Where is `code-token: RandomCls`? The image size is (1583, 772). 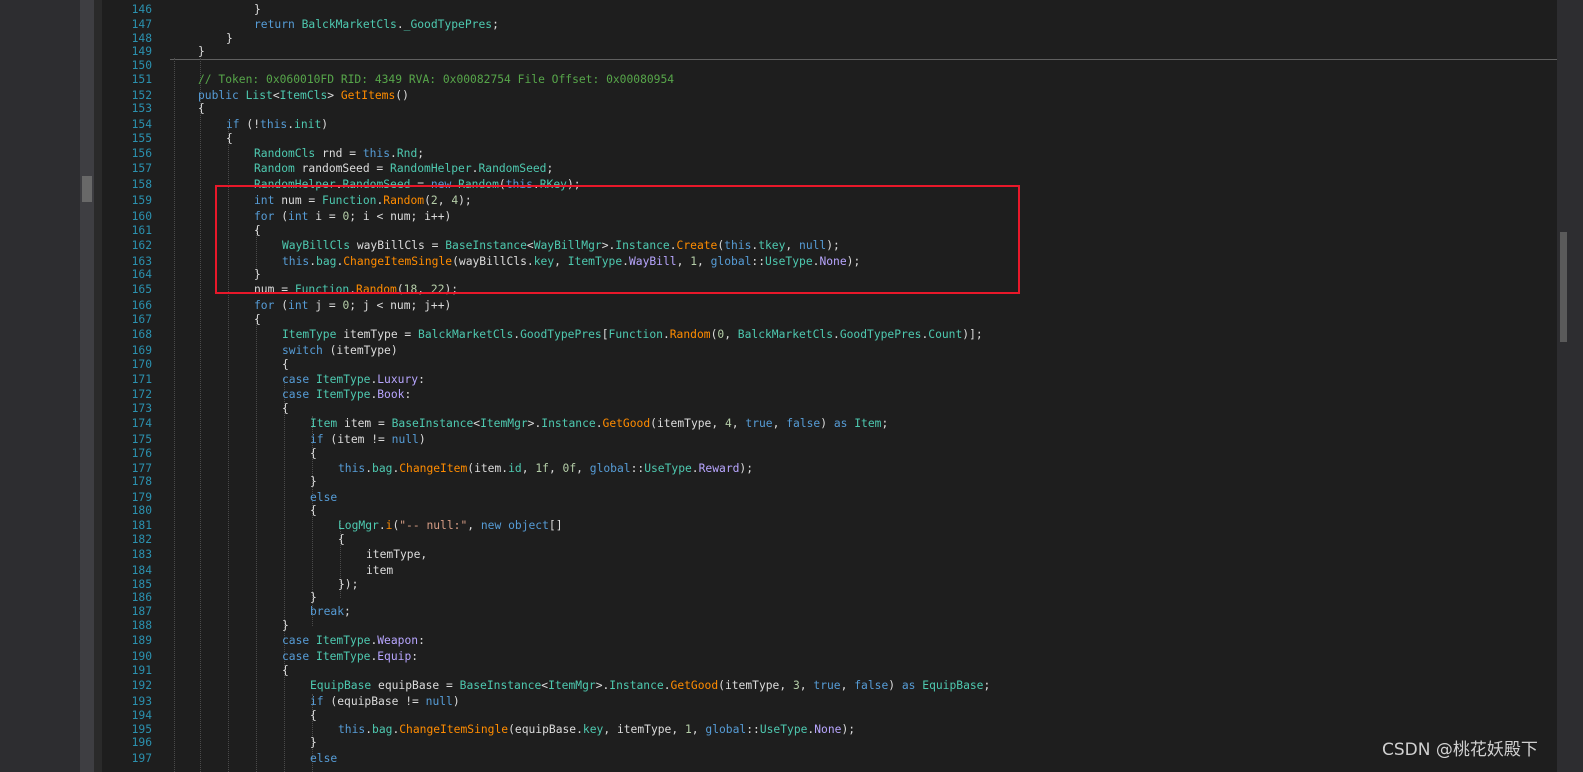
code-token: RandomCls is located at coordinates (288, 153).